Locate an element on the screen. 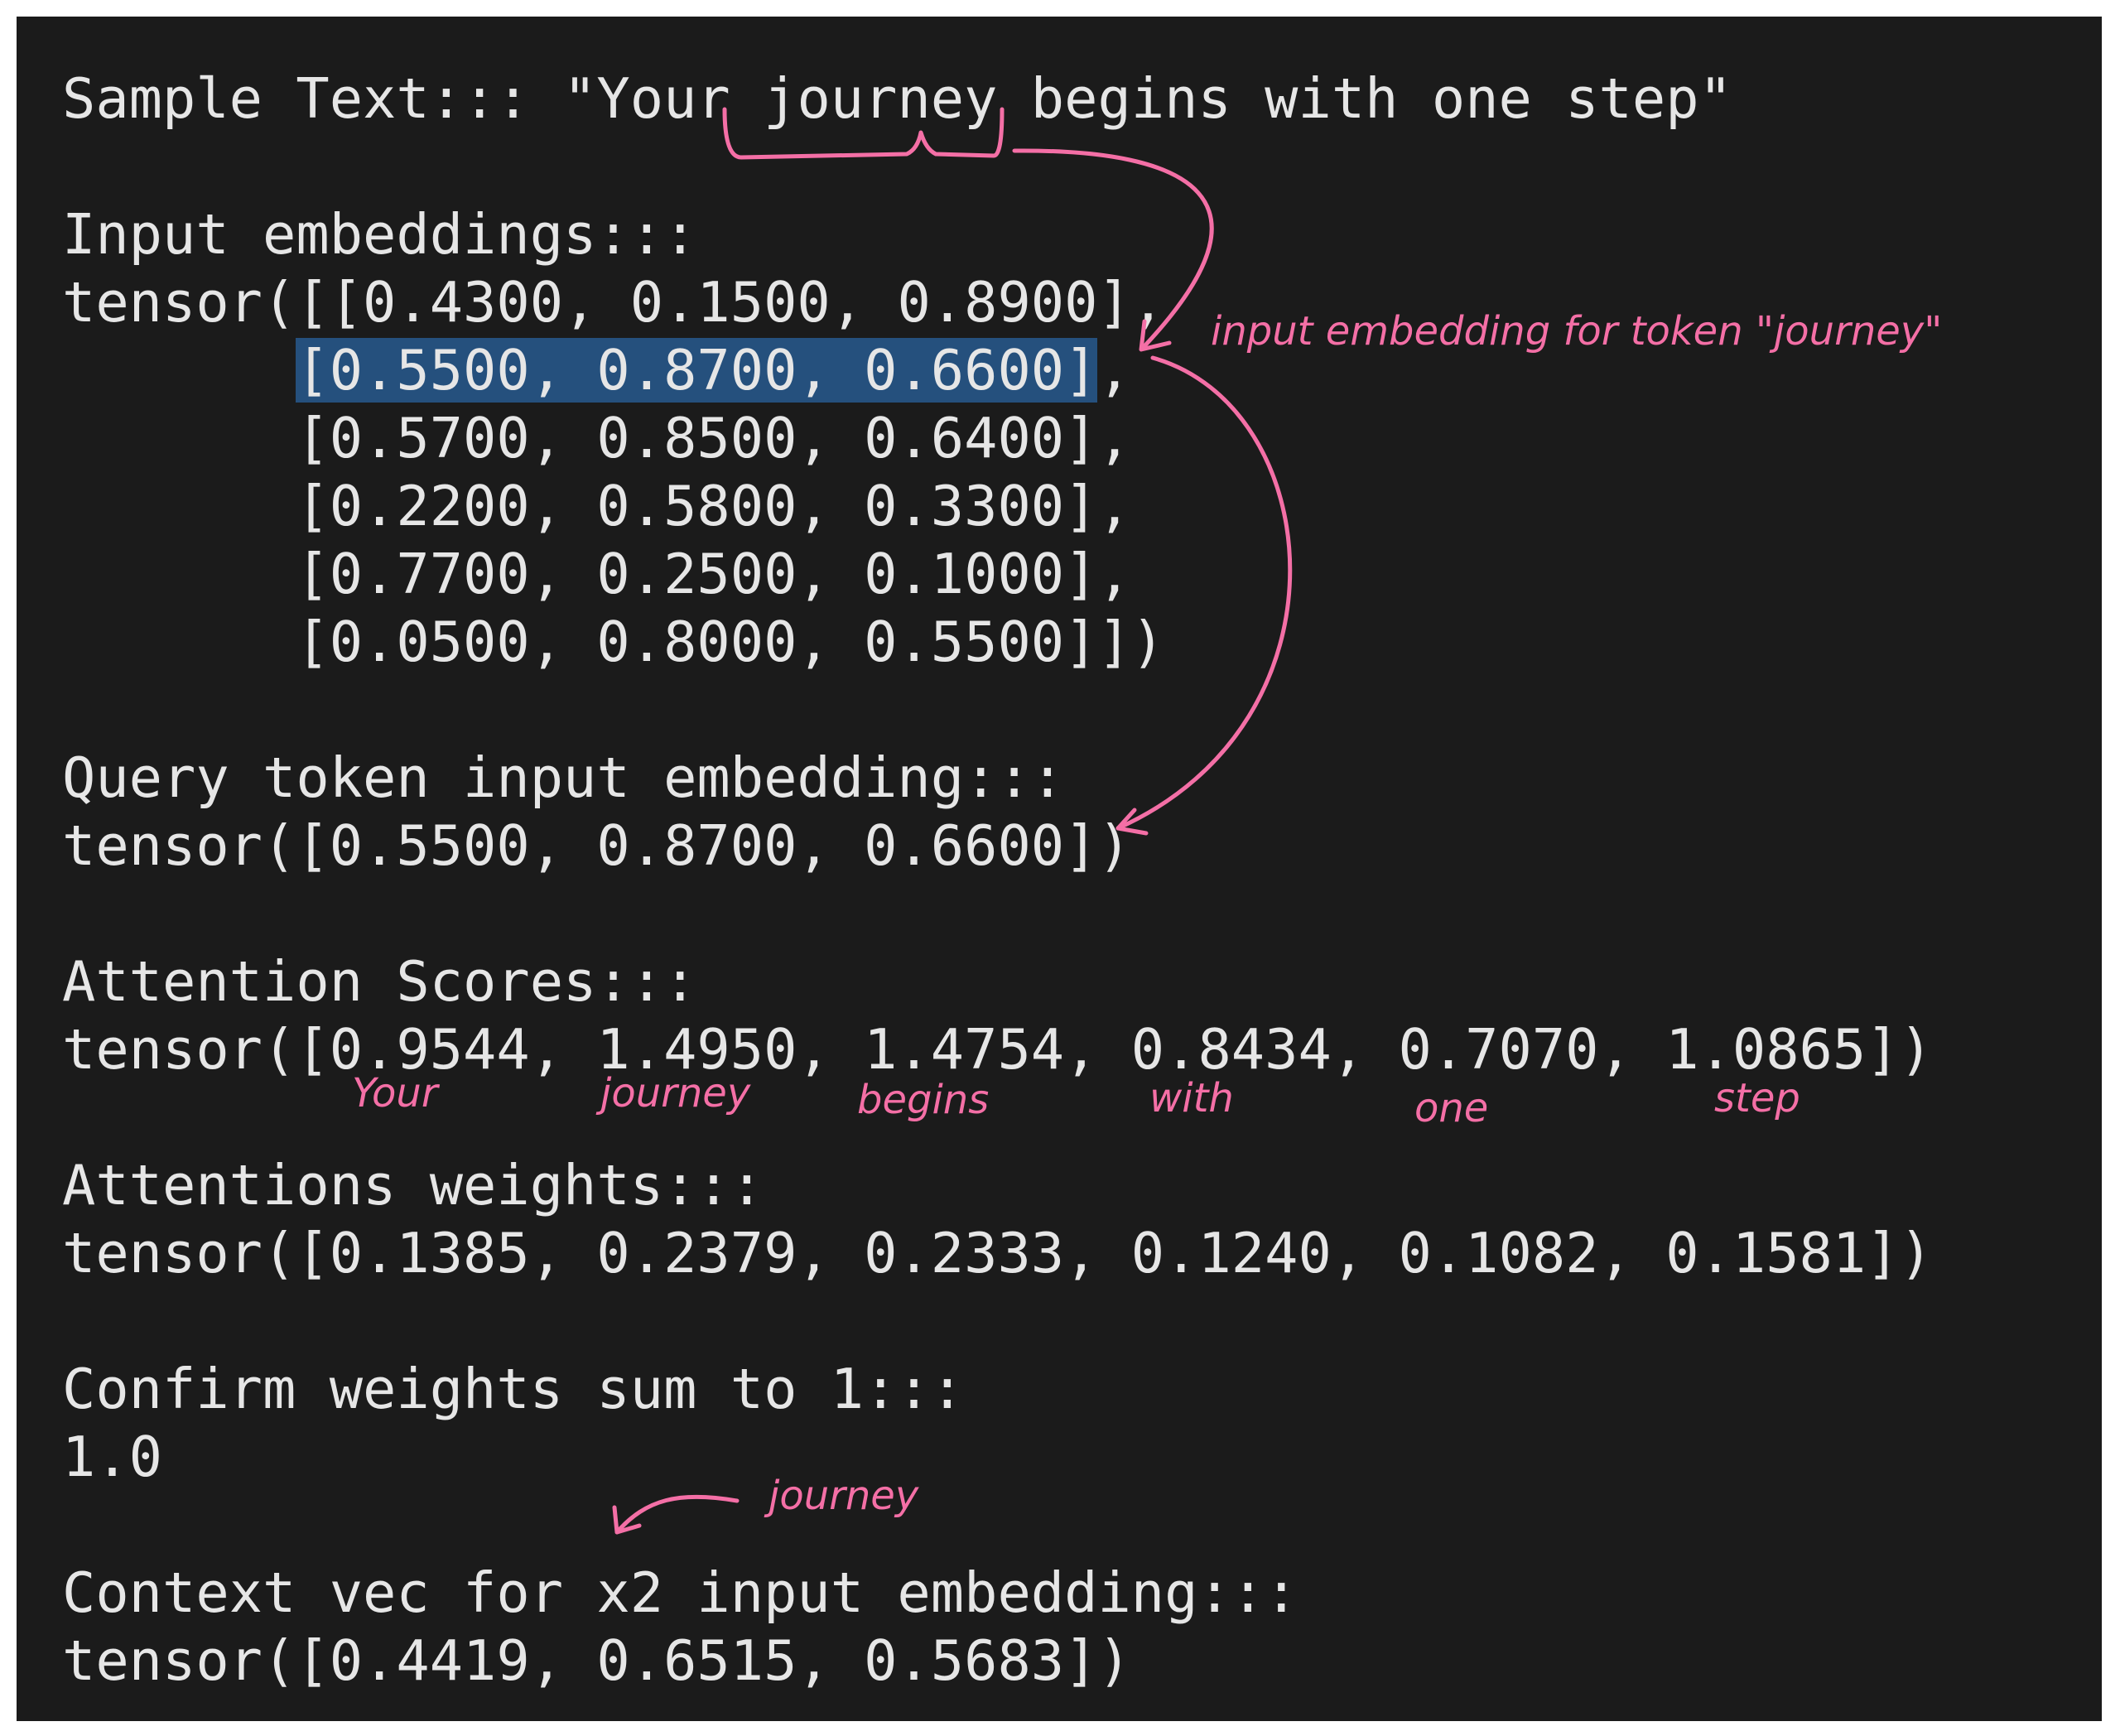 This screenshot has width=2120, height=1736. journey-brace is located at coordinates (863, 134).